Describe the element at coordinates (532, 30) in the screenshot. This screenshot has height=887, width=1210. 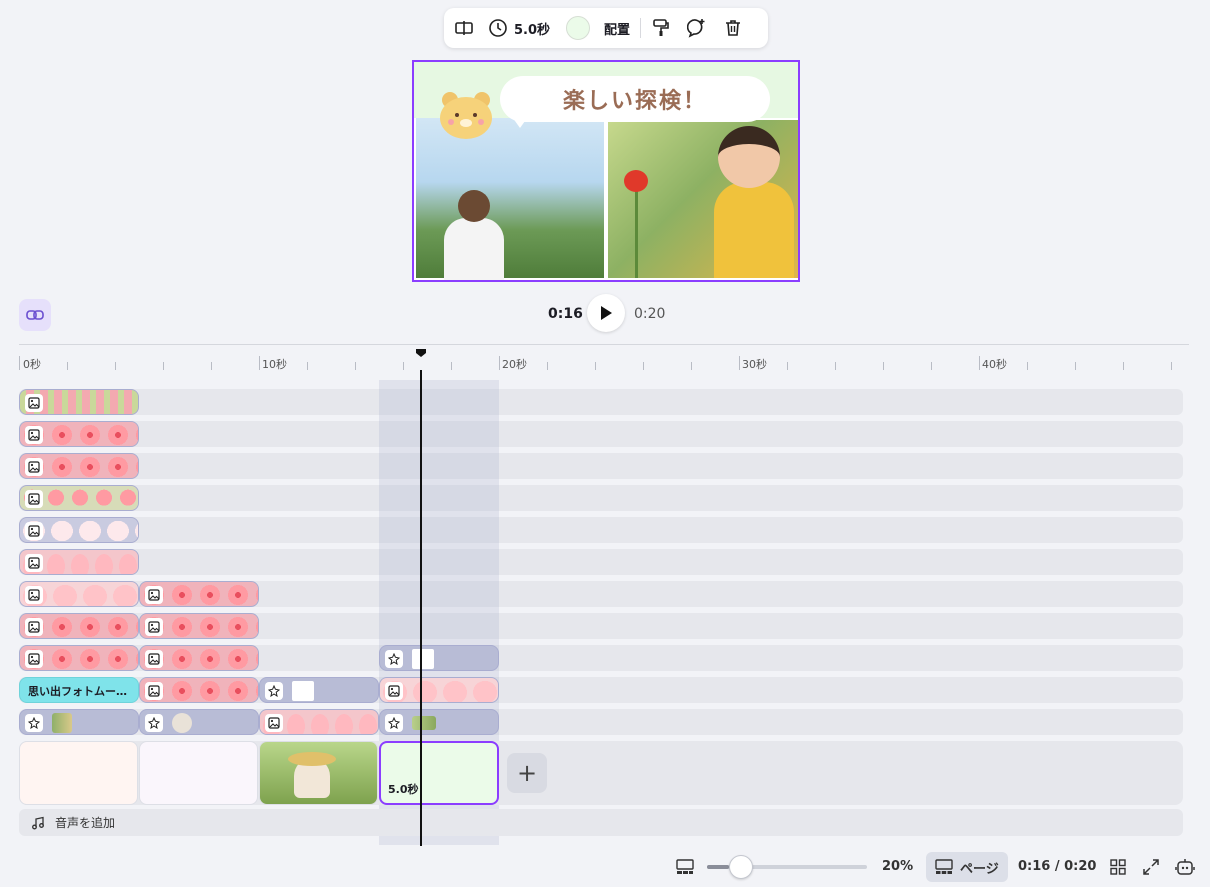
I see `duration-label: 5.0秒` at that location.